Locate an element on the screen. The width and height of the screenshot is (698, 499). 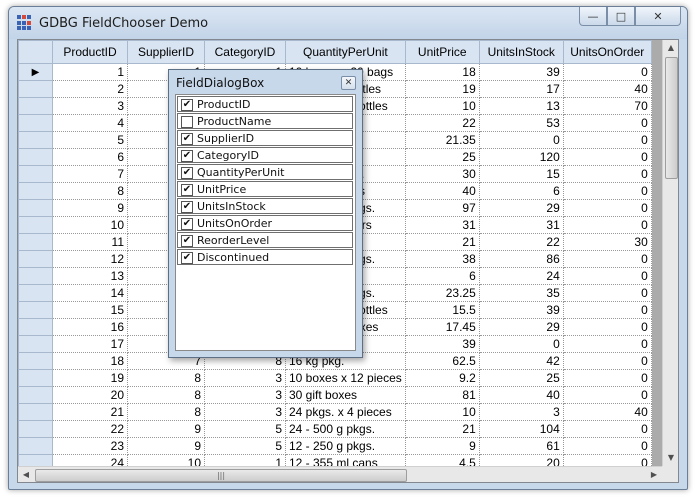
table-cell: 23 is located at coordinates (90, 446).